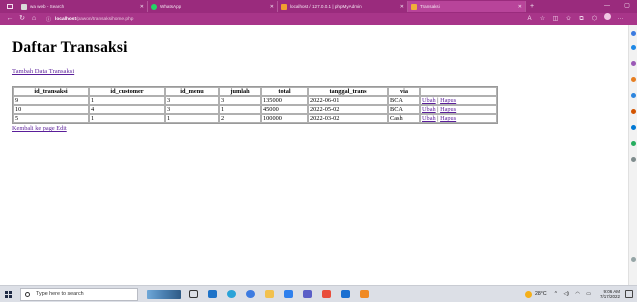 The height and width of the screenshot is (303, 637). Describe the element at coordinates (555, 19) in the screenshot. I see `split-screen-icon: ◫` at that location.